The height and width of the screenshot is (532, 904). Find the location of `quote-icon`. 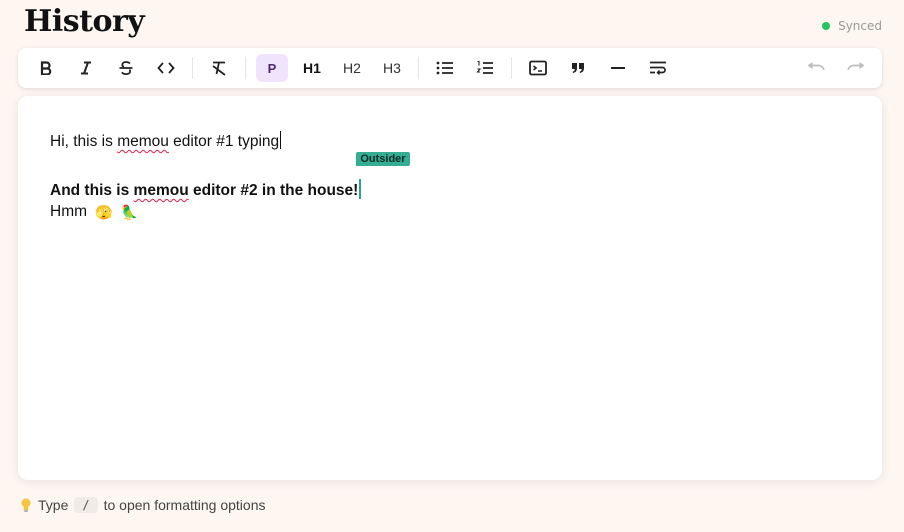

quote-icon is located at coordinates (578, 68).